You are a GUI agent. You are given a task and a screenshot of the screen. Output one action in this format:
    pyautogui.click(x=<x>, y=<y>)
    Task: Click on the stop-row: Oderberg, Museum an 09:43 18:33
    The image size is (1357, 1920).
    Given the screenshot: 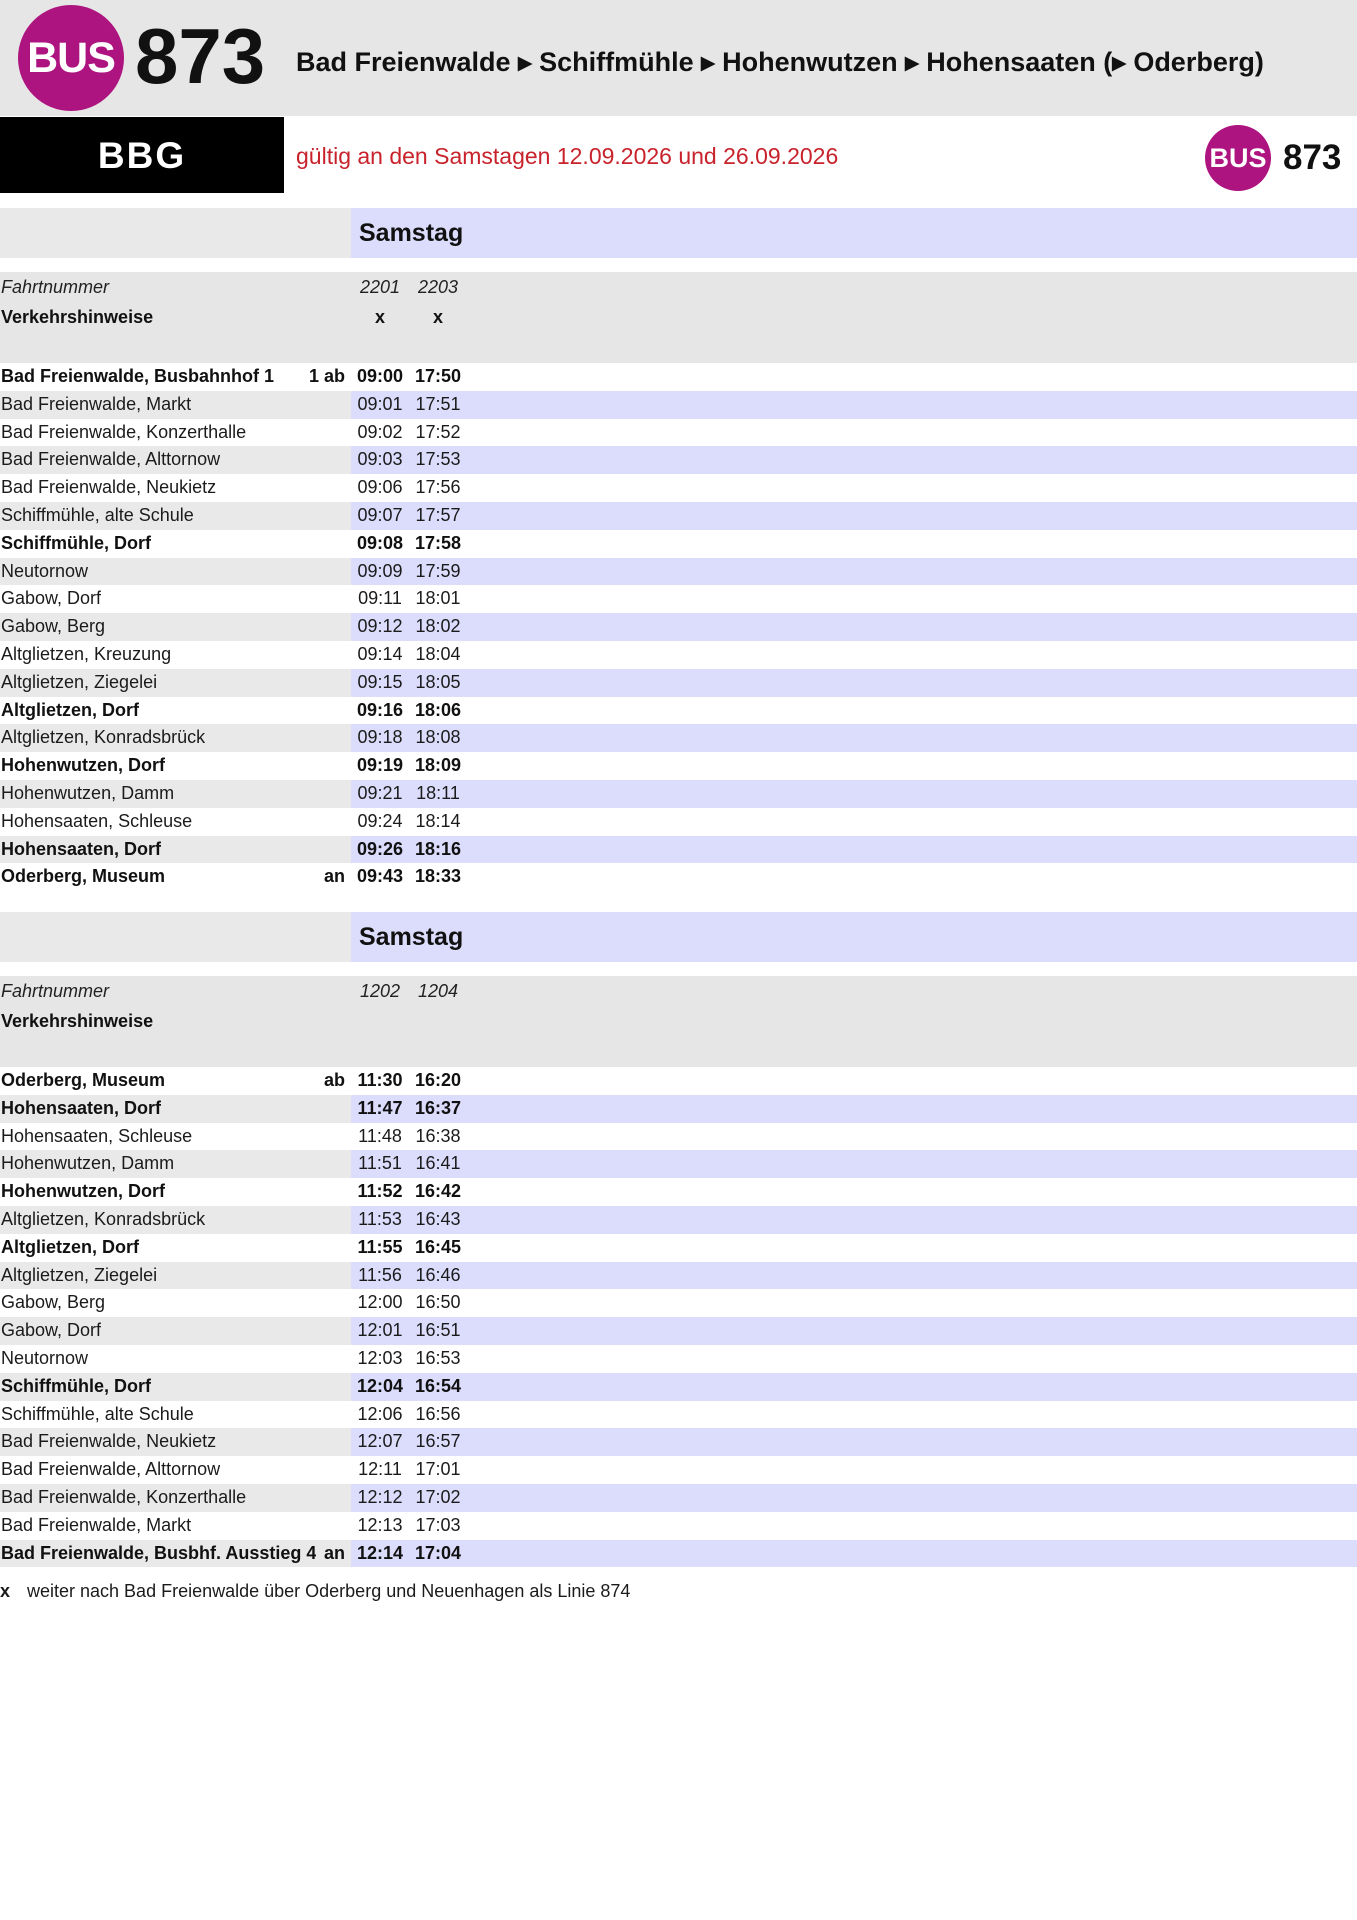 What is the action you would take?
    pyautogui.click(x=678, y=877)
    